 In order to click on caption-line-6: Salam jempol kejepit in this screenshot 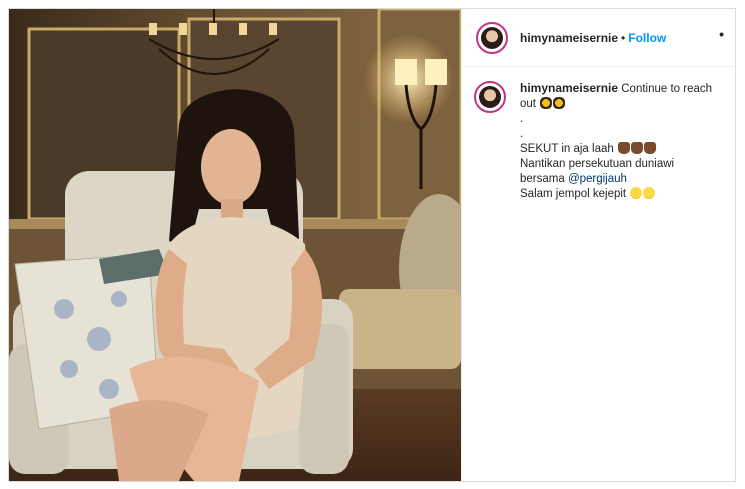, I will do `click(620, 194)`.